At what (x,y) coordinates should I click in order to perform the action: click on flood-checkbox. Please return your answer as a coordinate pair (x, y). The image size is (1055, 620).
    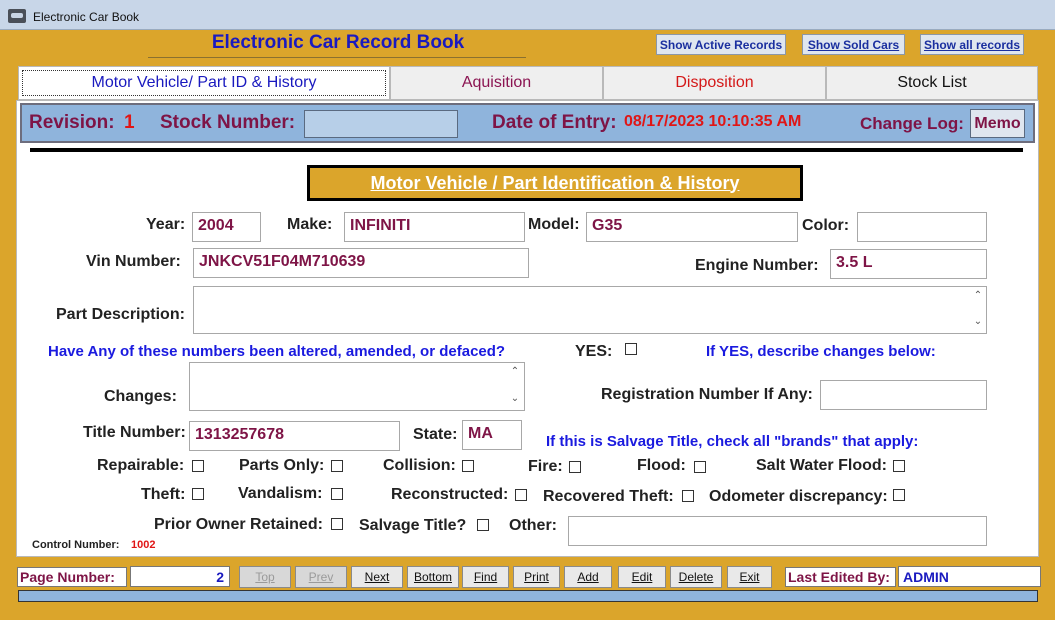
    Looking at the image, I should click on (700, 467).